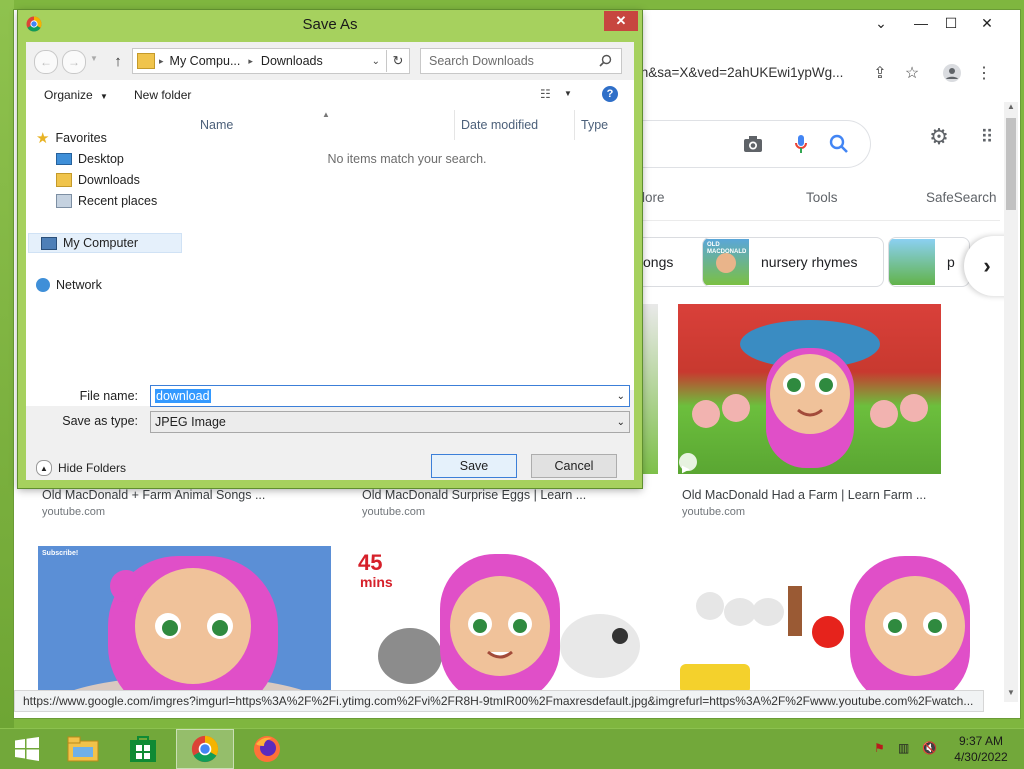 Image resolution: width=1024 pixels, height=769 pixels. I want to click on scroll-down-arrow-icon: ▼, so click(1011, 692).